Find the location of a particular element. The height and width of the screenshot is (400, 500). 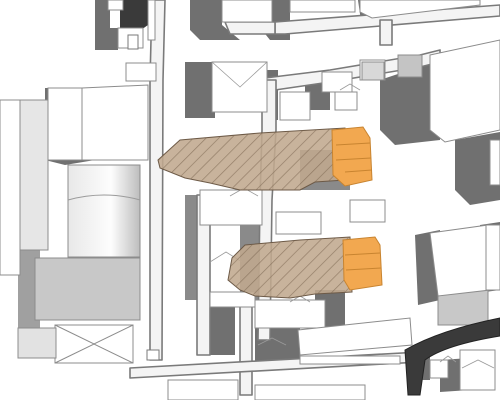

building-lower-strip is located at coordinates (350, 360).